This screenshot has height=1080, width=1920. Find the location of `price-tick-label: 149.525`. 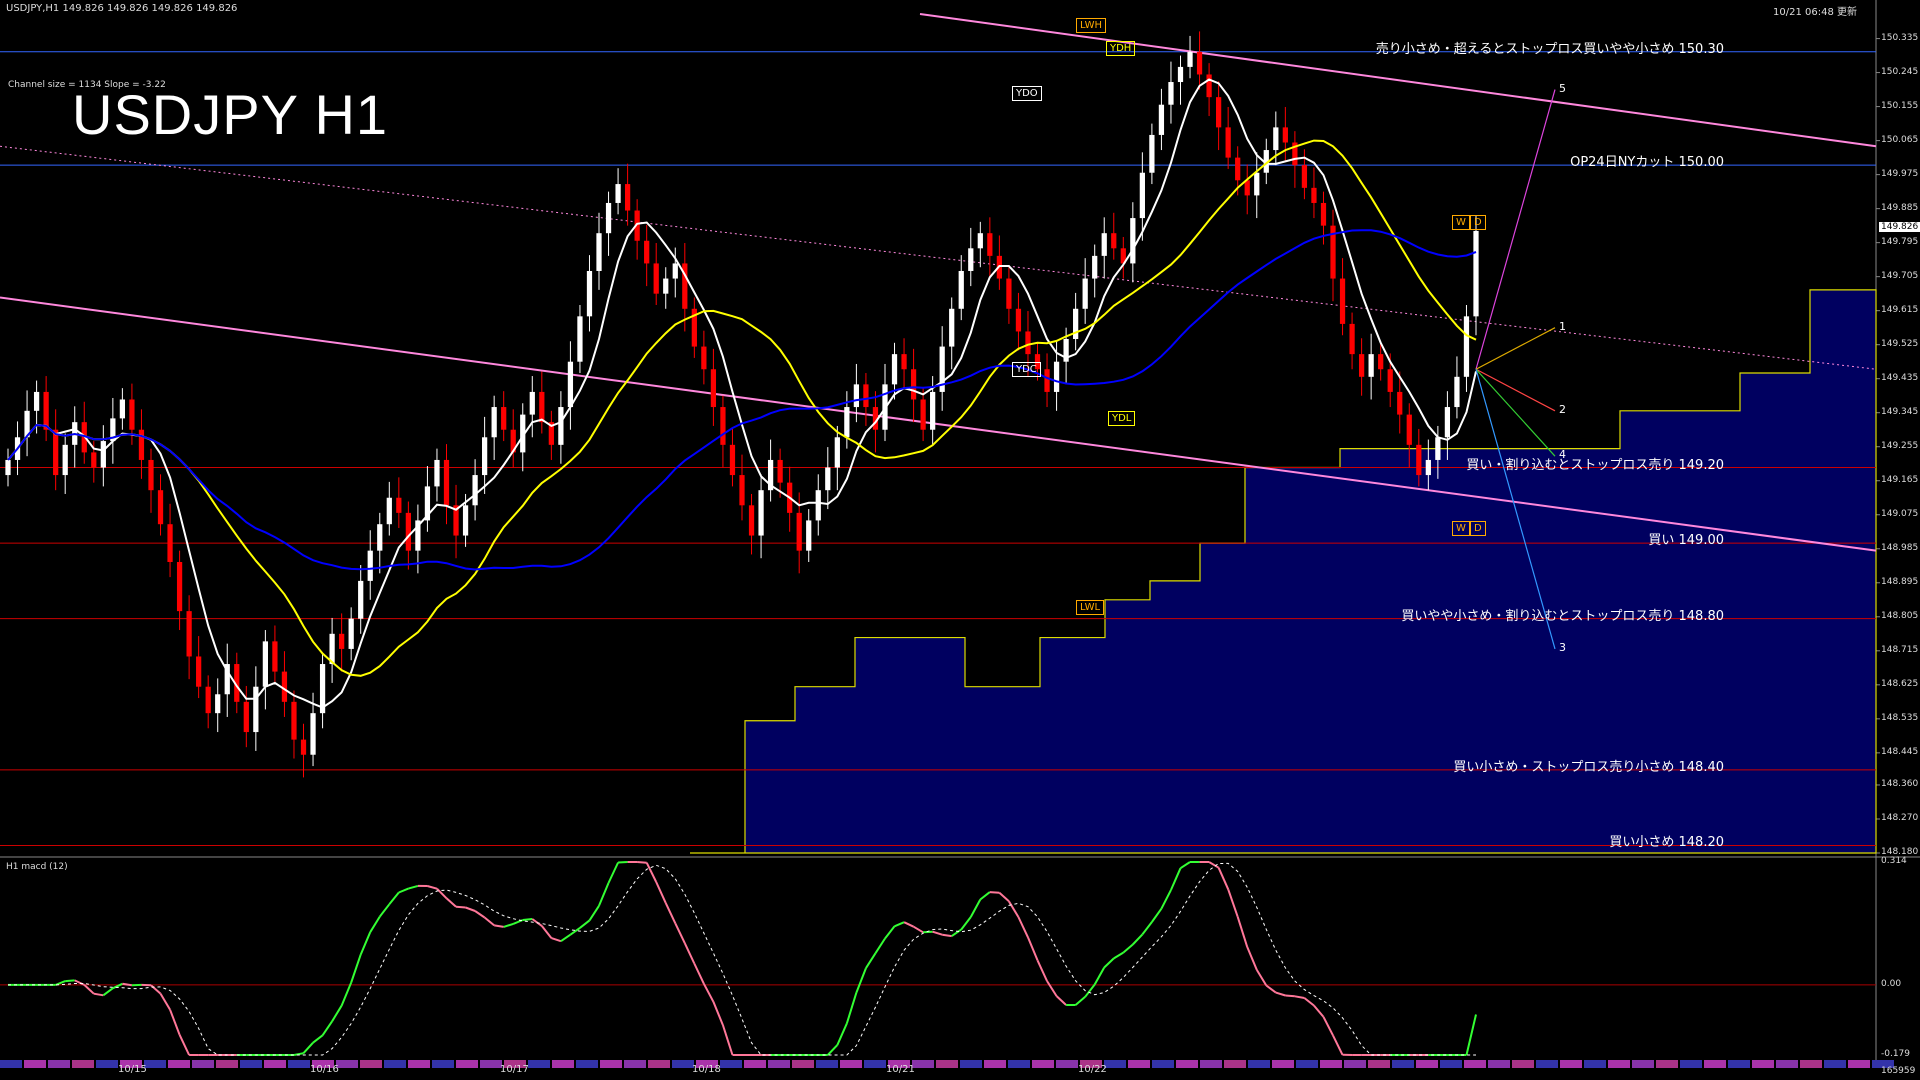

price-tick-label: 149.525 is located at coordinates (1900, 343).